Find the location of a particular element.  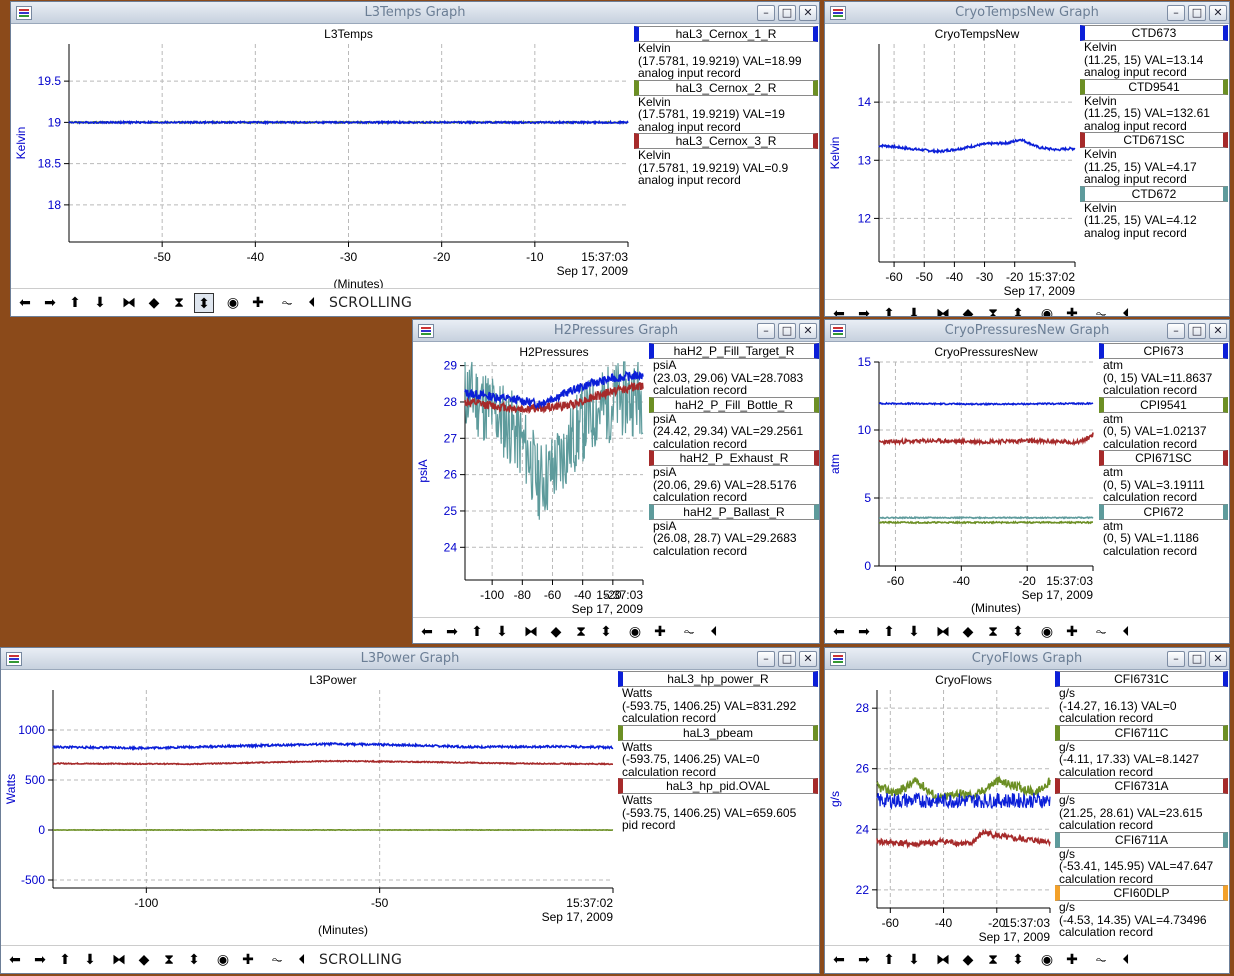

legend-name: CPI672 is located at coordinates (1163, 511).